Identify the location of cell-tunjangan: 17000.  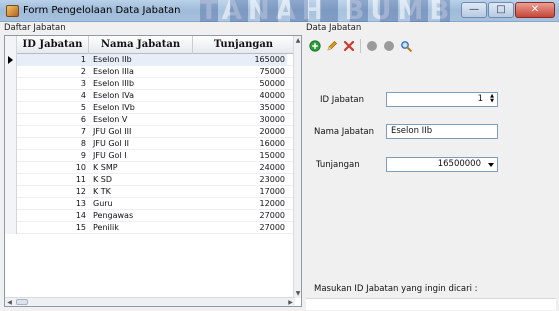
(240, 192).